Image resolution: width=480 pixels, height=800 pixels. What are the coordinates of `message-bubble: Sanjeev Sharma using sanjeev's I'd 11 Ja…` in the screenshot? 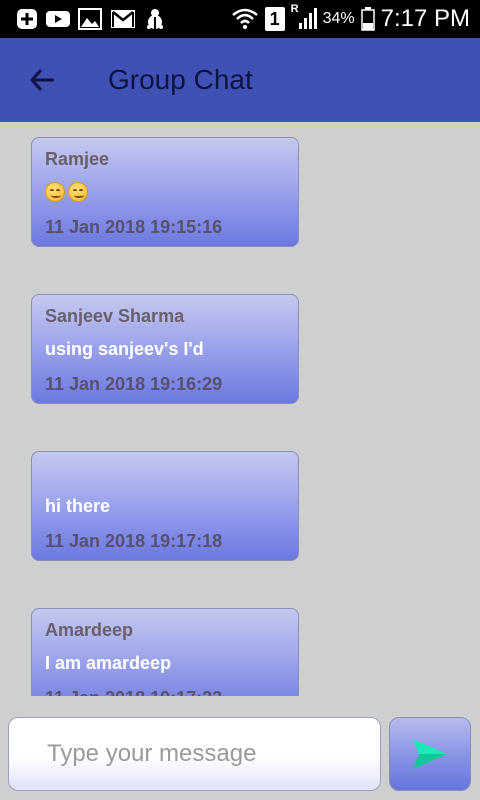 It's located at (165, 349).